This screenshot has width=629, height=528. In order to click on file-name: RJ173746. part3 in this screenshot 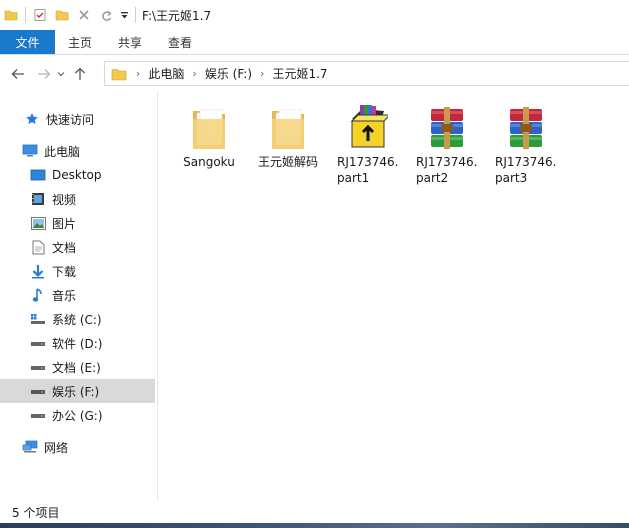, I will do `click(526, 170)`.